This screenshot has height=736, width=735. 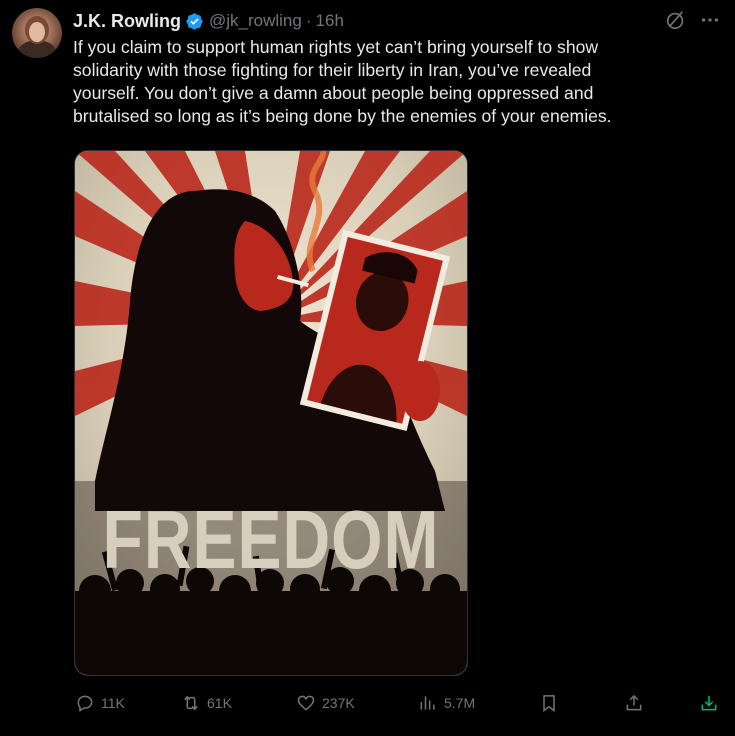 I want to click on download-button, so click(x=709, y=703).